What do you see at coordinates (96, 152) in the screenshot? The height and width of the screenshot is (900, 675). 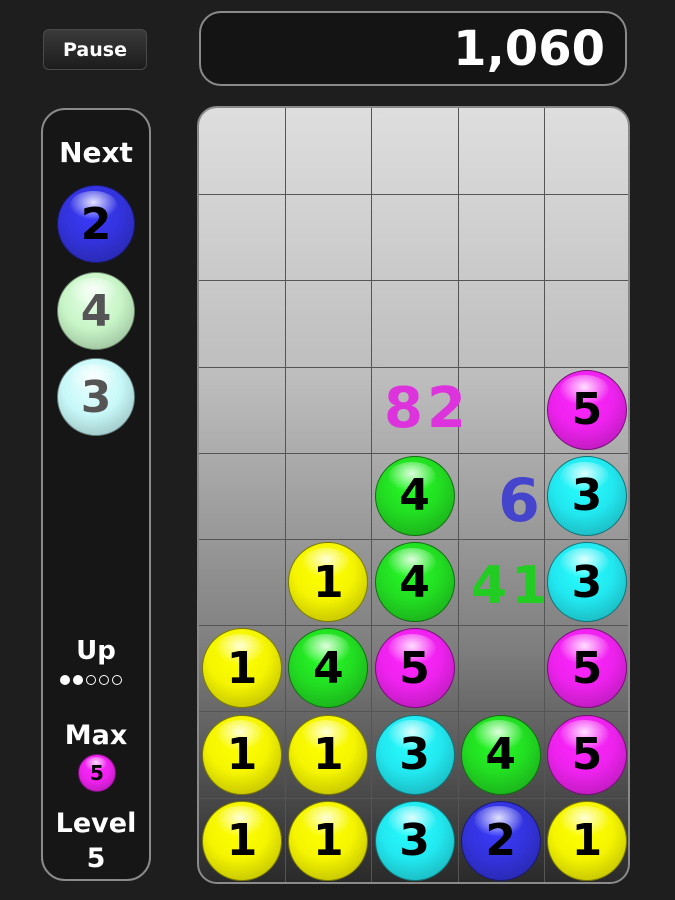 I see `next-label: Next` at bounding box center [96, 152].